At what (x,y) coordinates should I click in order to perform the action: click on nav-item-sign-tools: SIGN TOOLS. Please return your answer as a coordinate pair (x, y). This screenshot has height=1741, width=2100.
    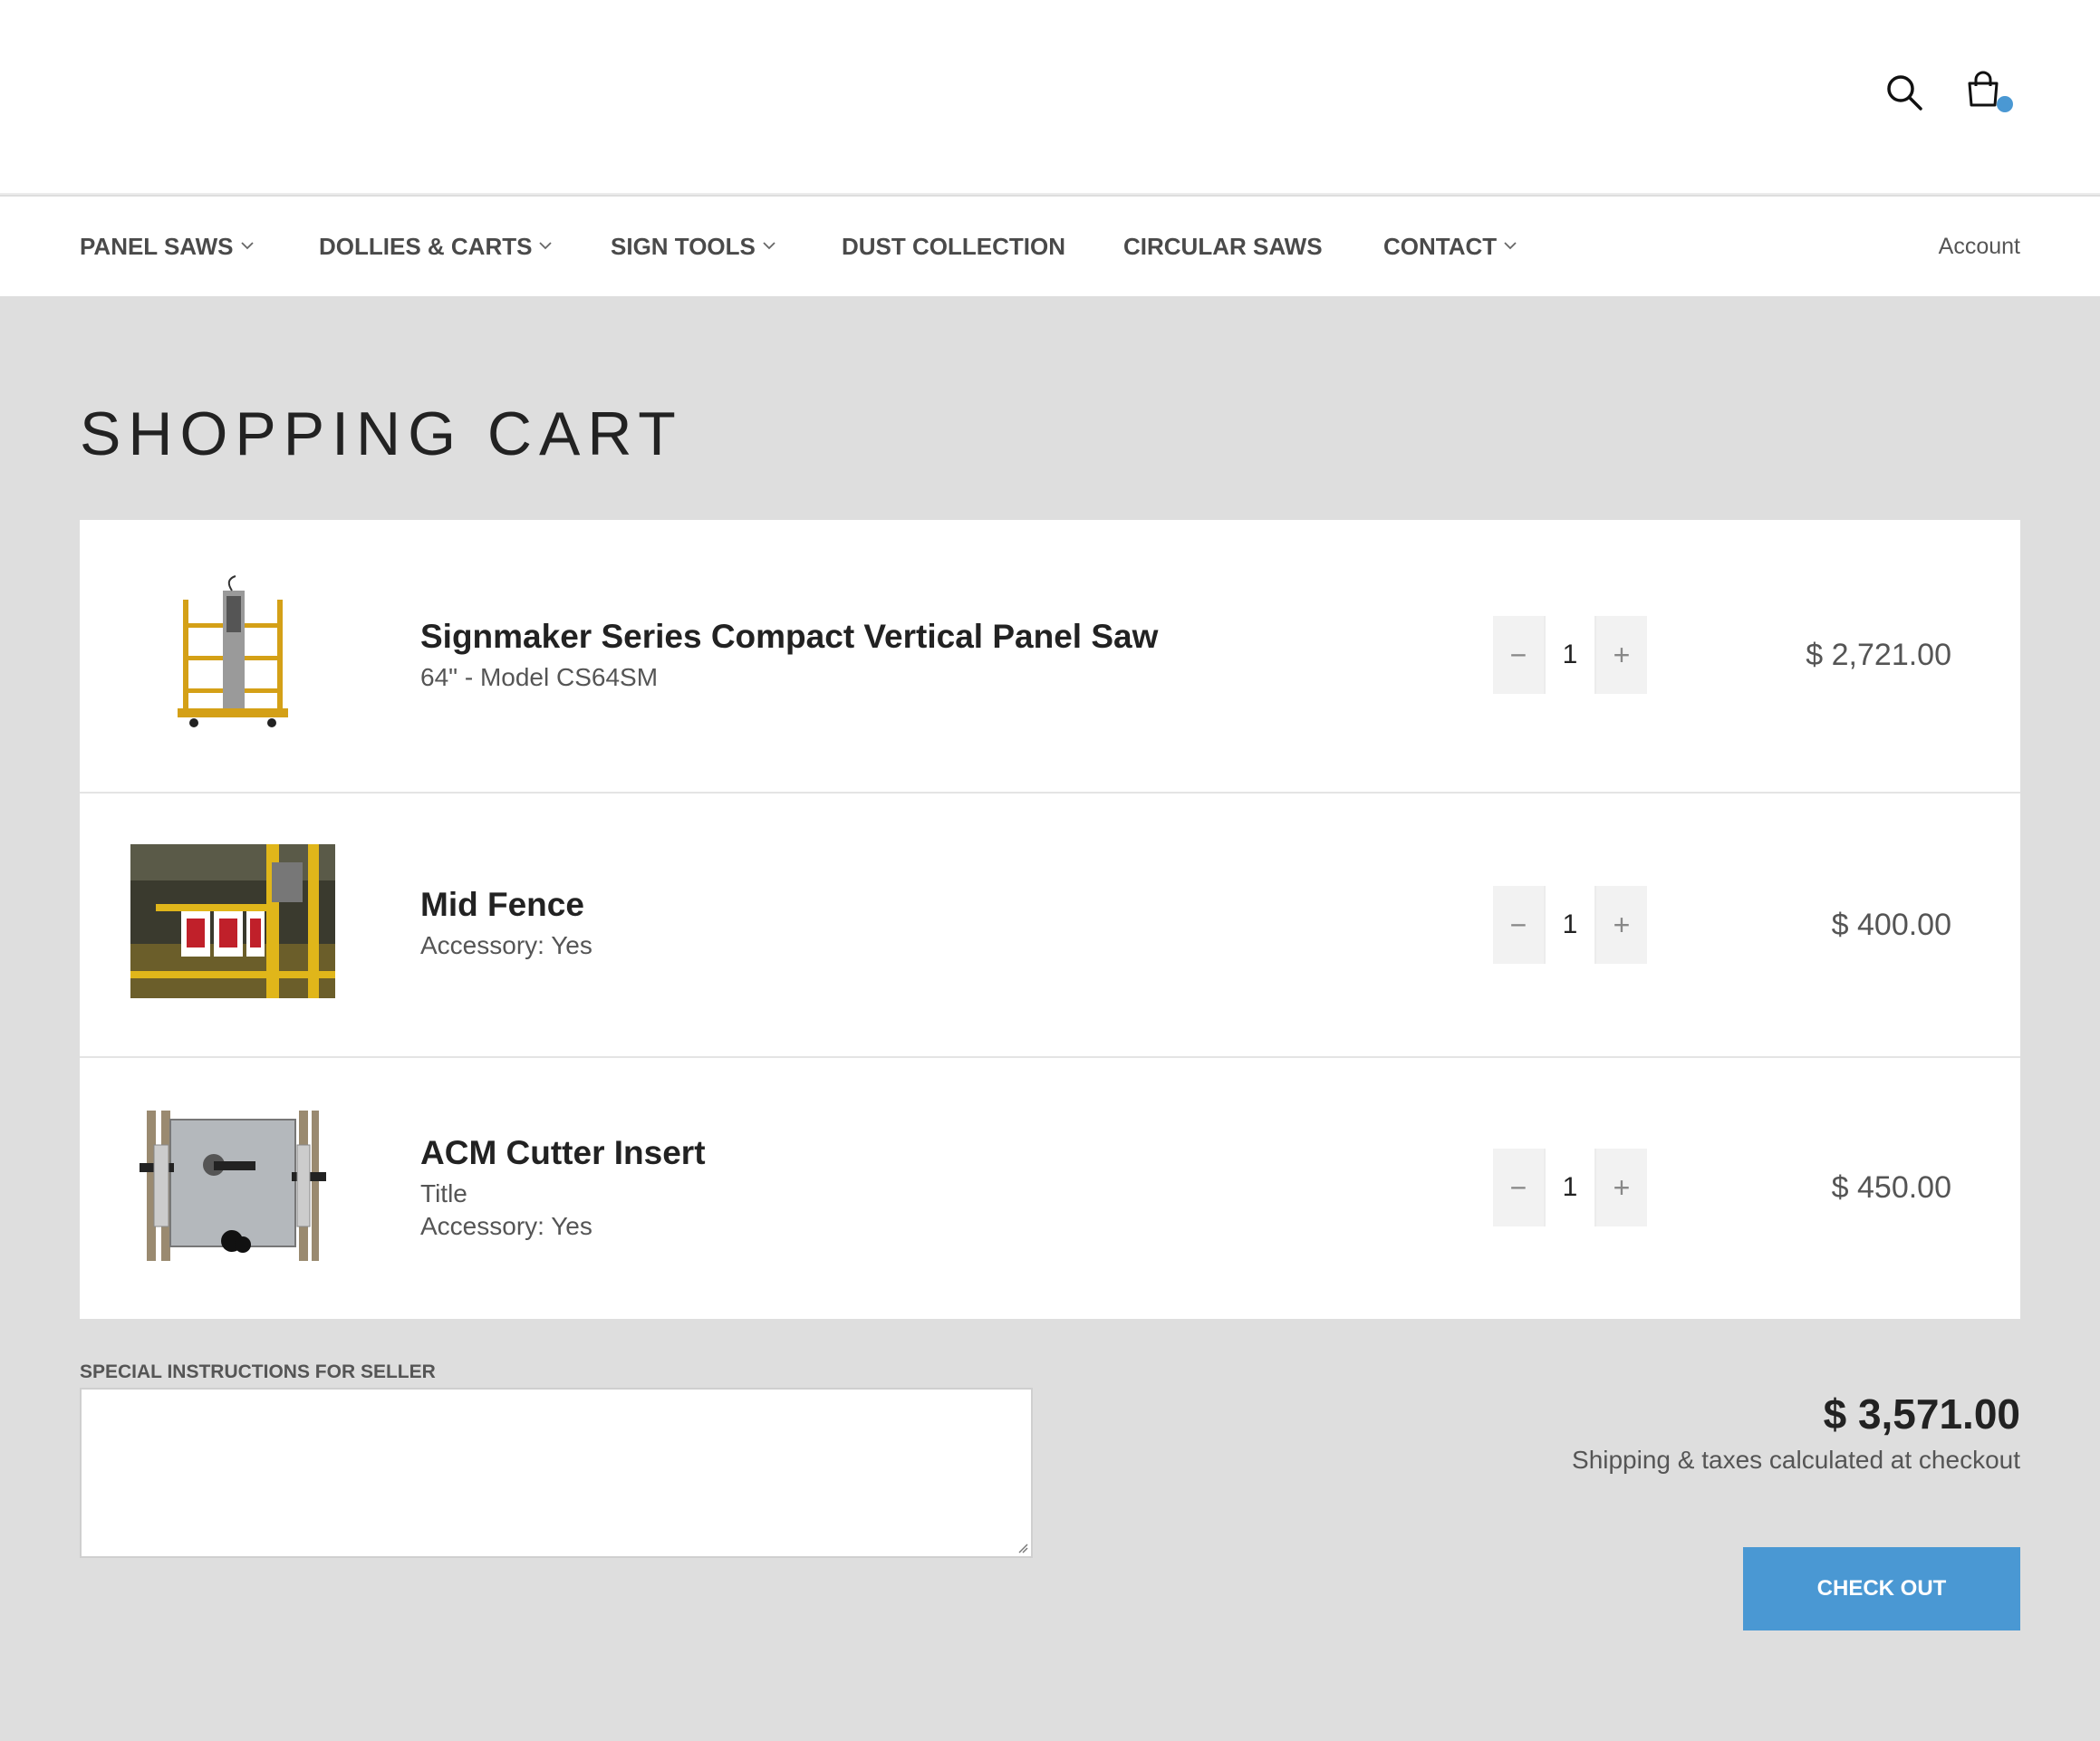
    Looking at the image, I should click on (693, 246).